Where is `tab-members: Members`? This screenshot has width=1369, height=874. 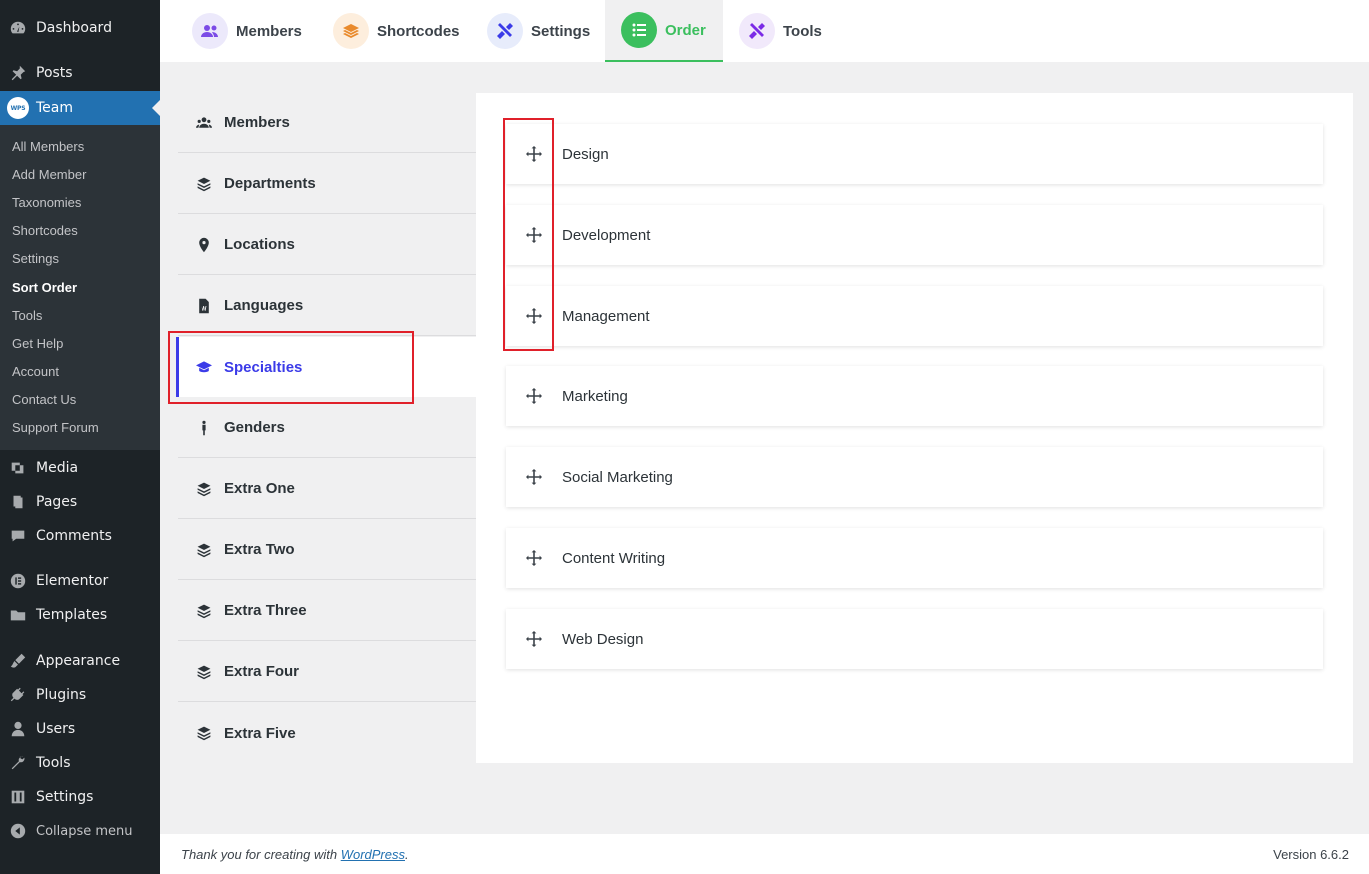 tab-members: Members is located at coordinates (247, 31).